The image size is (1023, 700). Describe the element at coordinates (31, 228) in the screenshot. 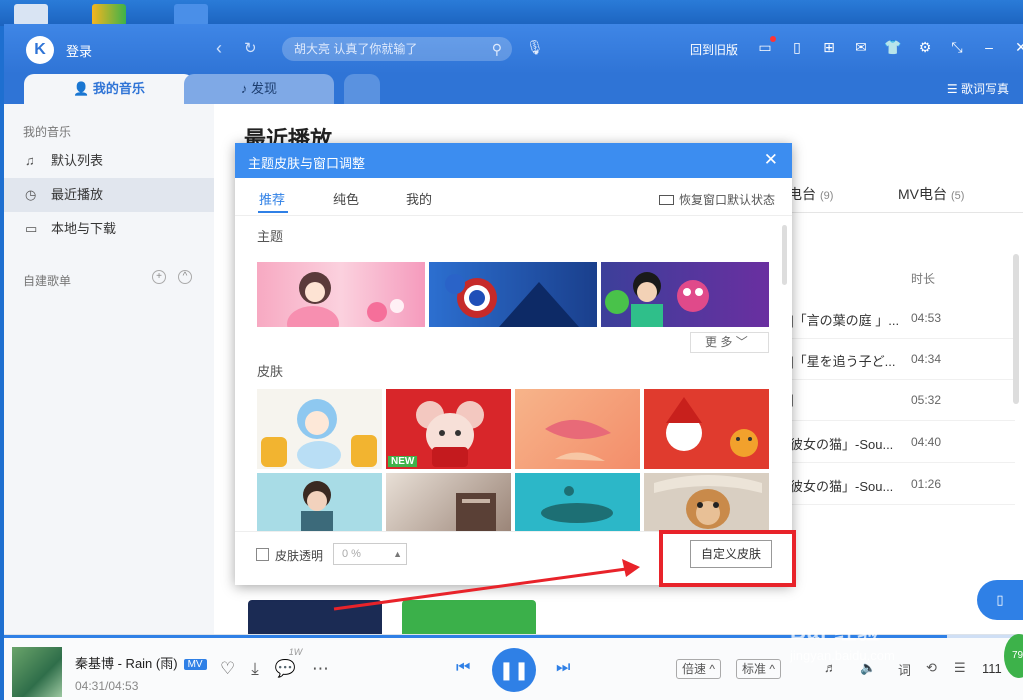

I see `monitor-icon: ▭` at that location.